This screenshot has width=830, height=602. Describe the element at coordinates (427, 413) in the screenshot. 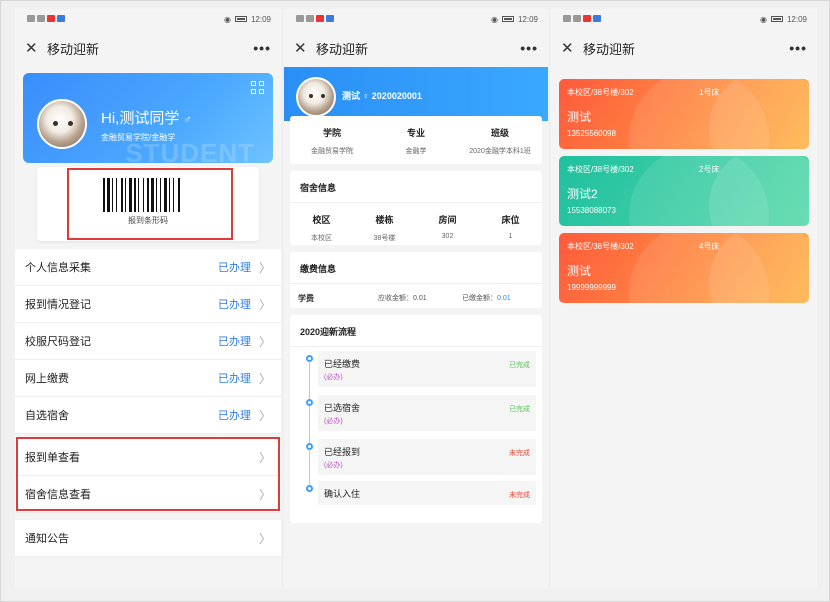

I see `flow-step-dorm: 已选宿舍 (必办) 已完成` at that location.